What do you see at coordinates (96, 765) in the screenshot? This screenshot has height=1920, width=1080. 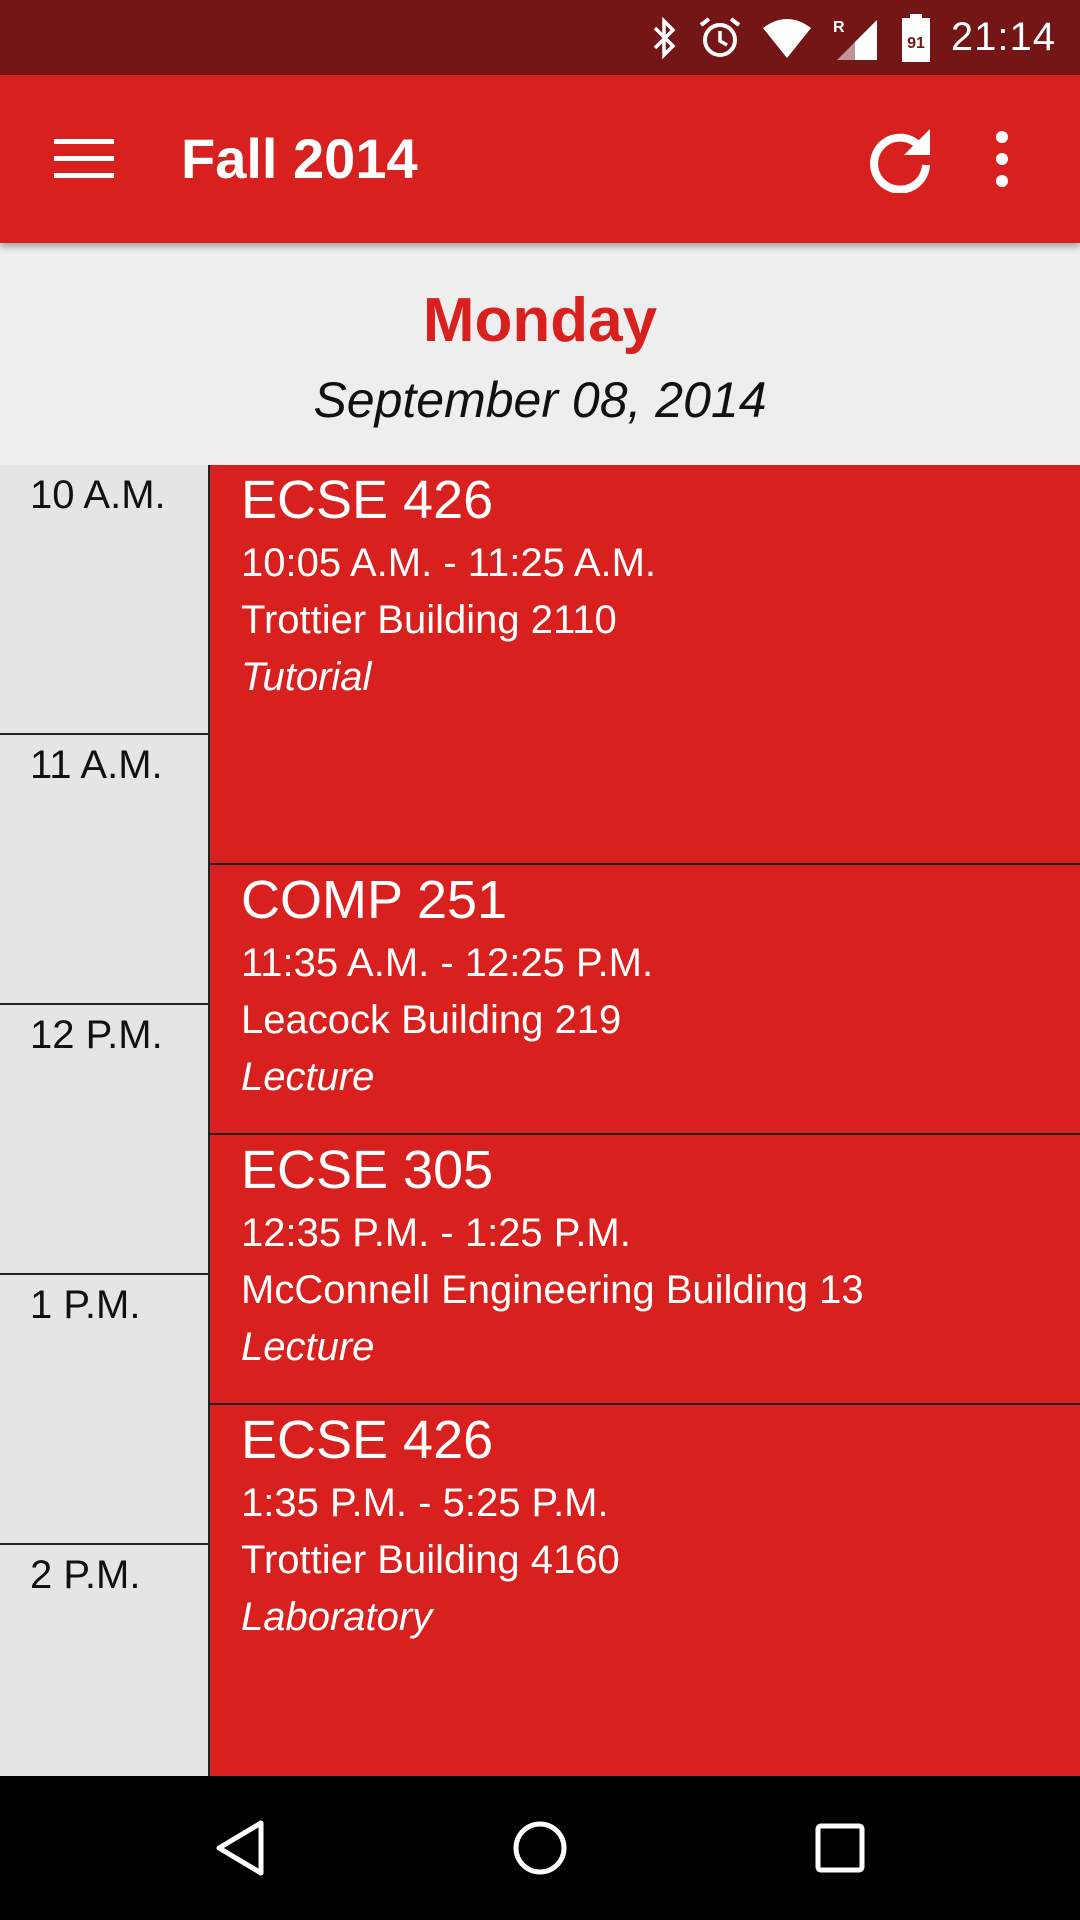 I see `time-label: 11 A.M.` at bounding box center [96, 765].